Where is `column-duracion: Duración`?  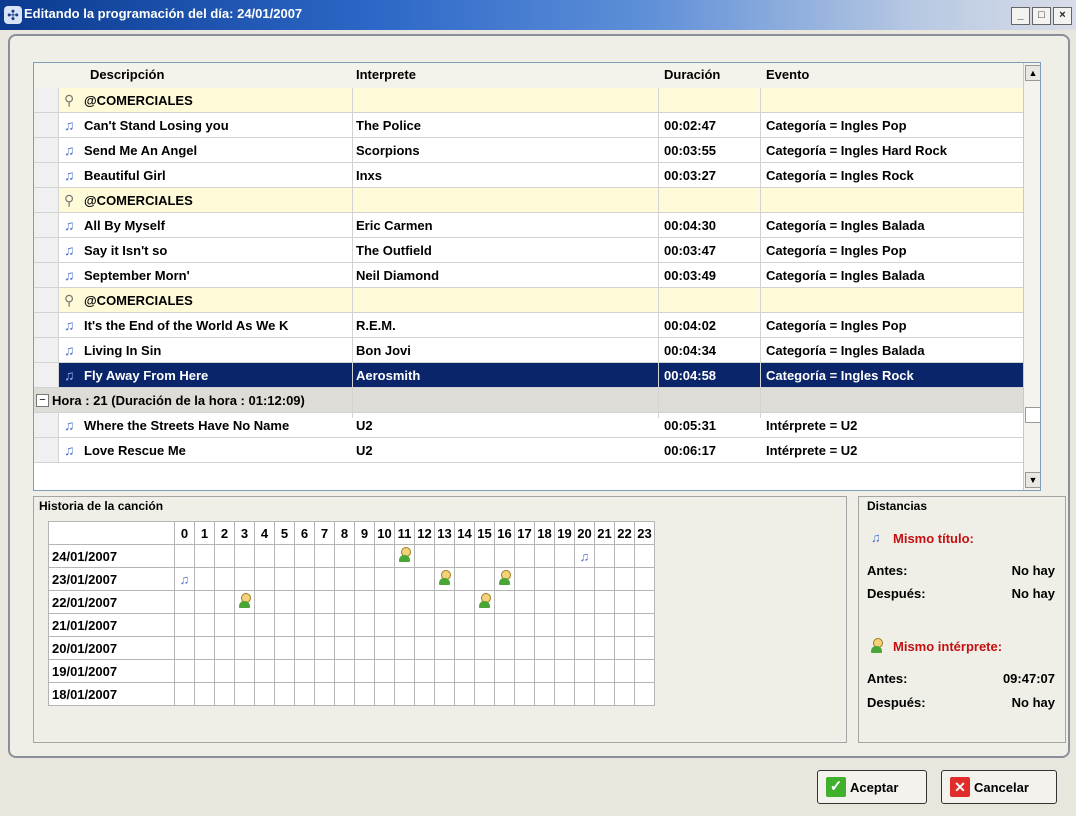 column-duracion: Duración is located at coordinates (692, 74).